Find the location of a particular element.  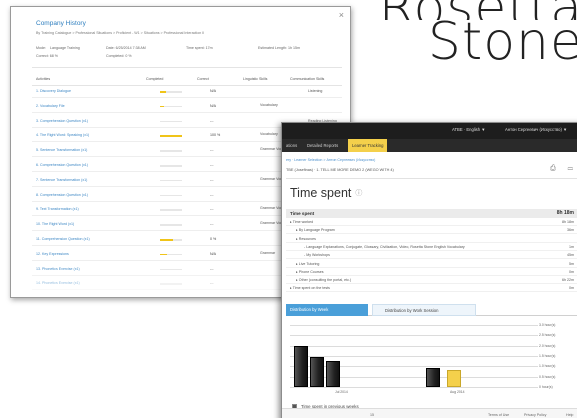

correct-value: 0 % is located at coordinates (213, 239).